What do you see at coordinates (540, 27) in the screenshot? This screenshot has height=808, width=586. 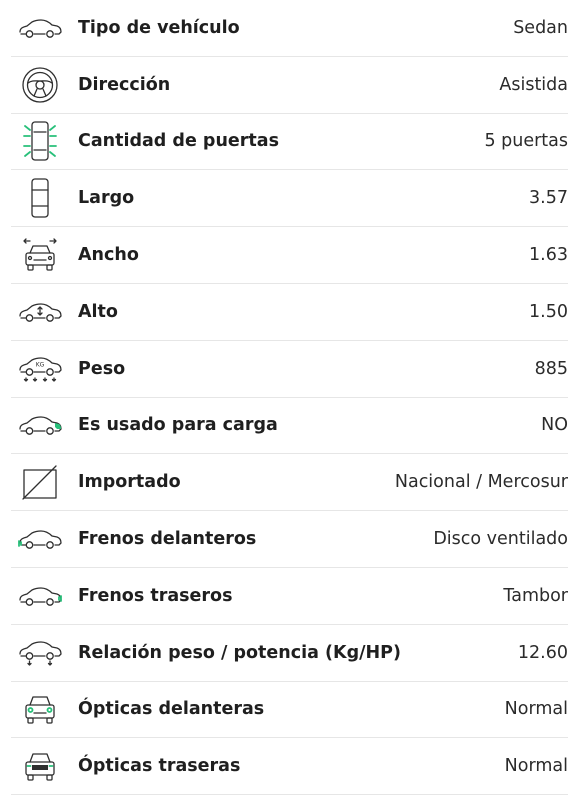 I see `spec-value: Sedan` at bounding box center [540, 27].